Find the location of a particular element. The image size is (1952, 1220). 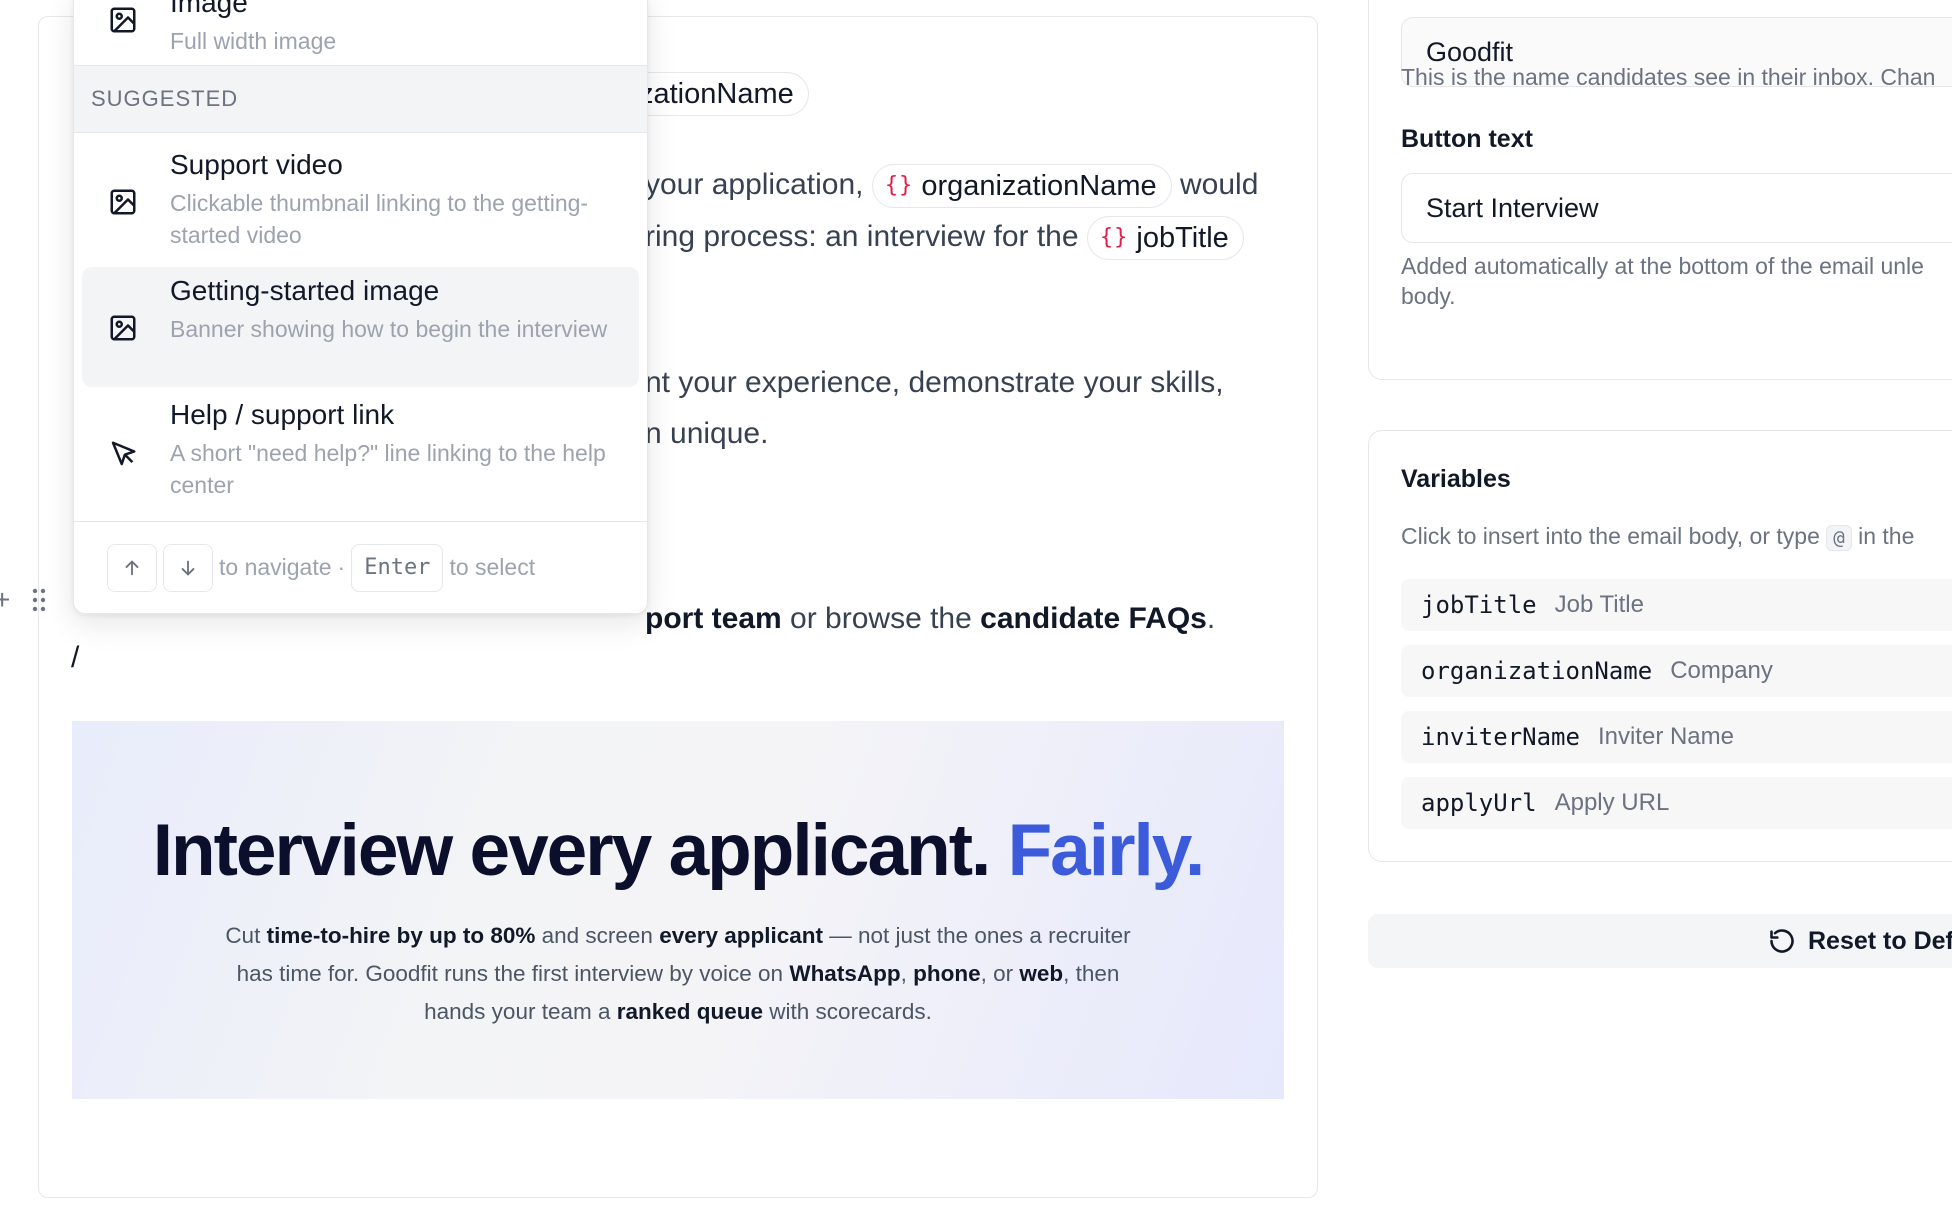

candidate-faqs-link: candidate FAQs is located at coordinates (1093, 618).